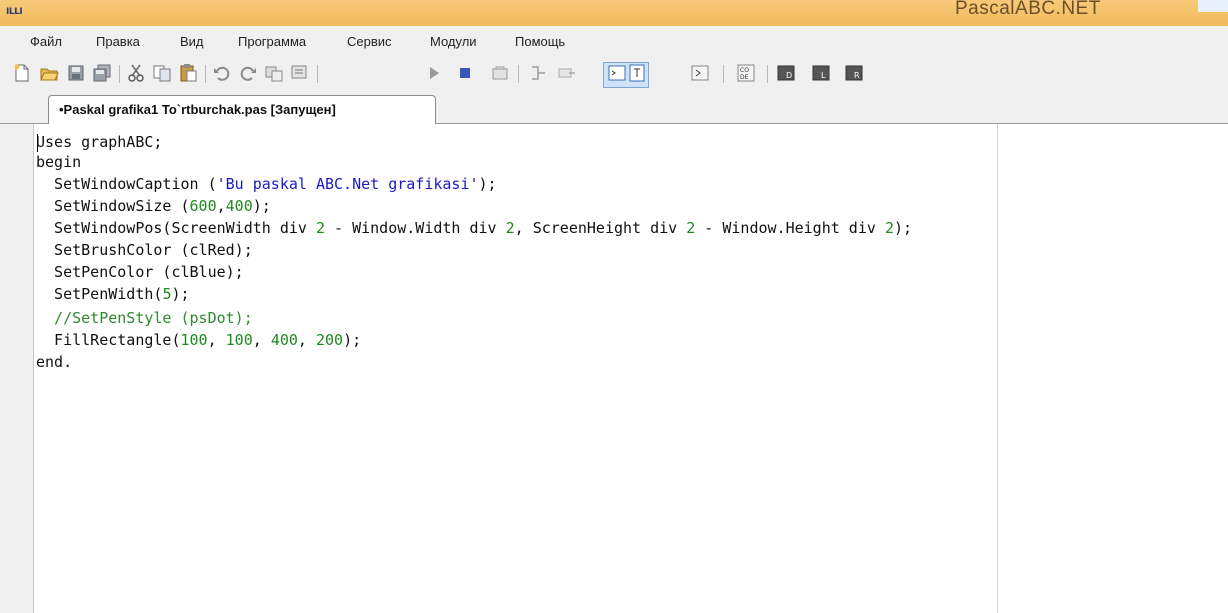 Image resolution: width=1228 pixels, height=613 pixels. Describe the element at coordinates (857, 75) in the screenshot. I see `svg-text: R` at that location.